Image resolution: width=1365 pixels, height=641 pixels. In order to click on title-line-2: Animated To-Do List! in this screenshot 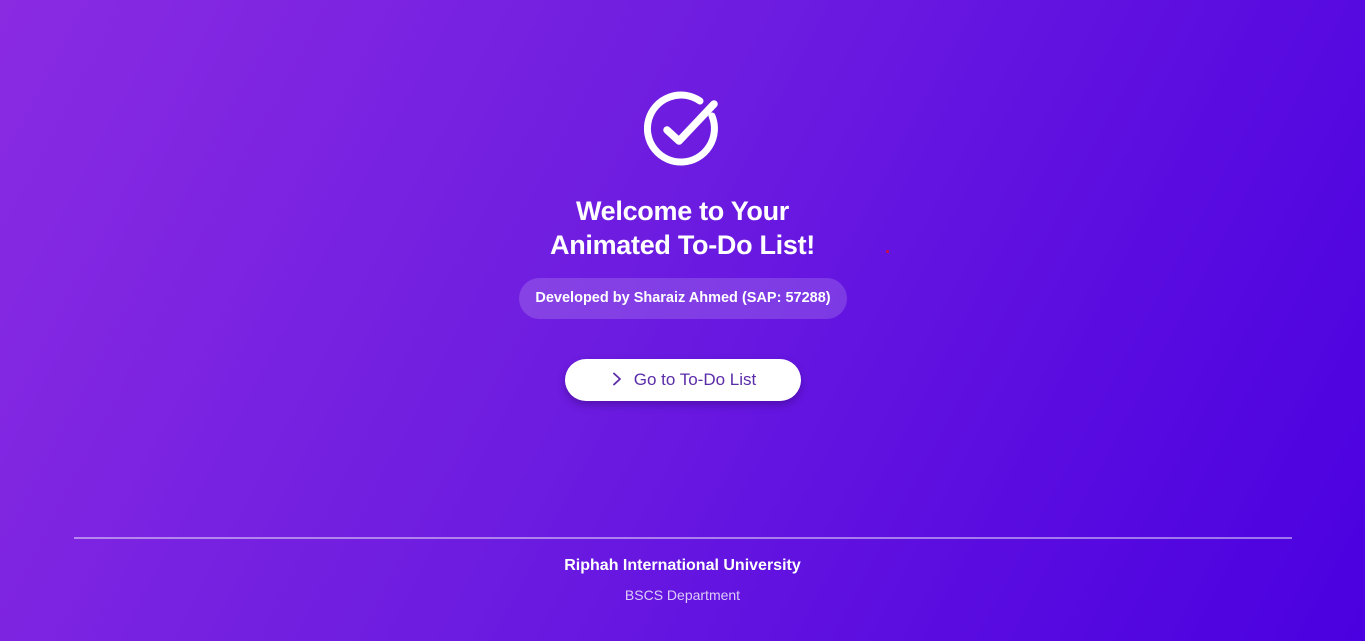, I will do `click(682, 245)`.